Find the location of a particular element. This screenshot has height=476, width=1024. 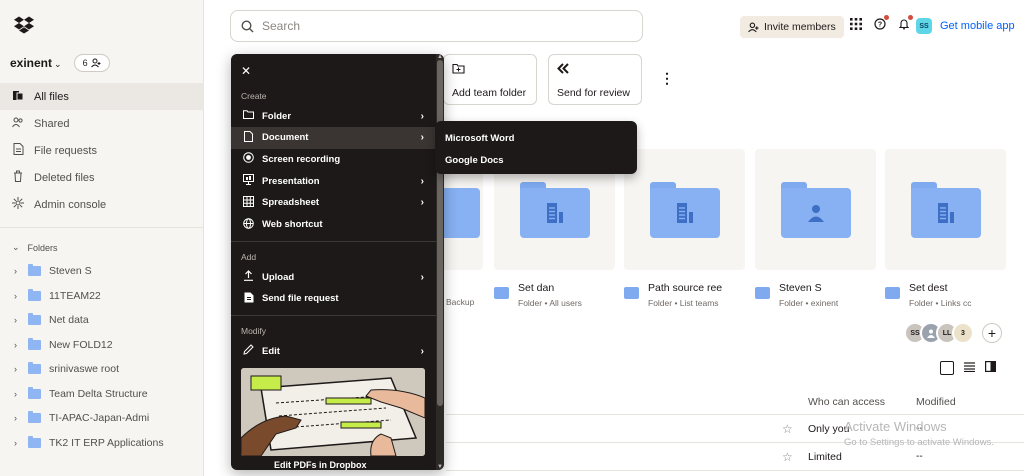

folder-tree-item: › TI-APAC-Japan-Admi is located at coordinates (102, 418).